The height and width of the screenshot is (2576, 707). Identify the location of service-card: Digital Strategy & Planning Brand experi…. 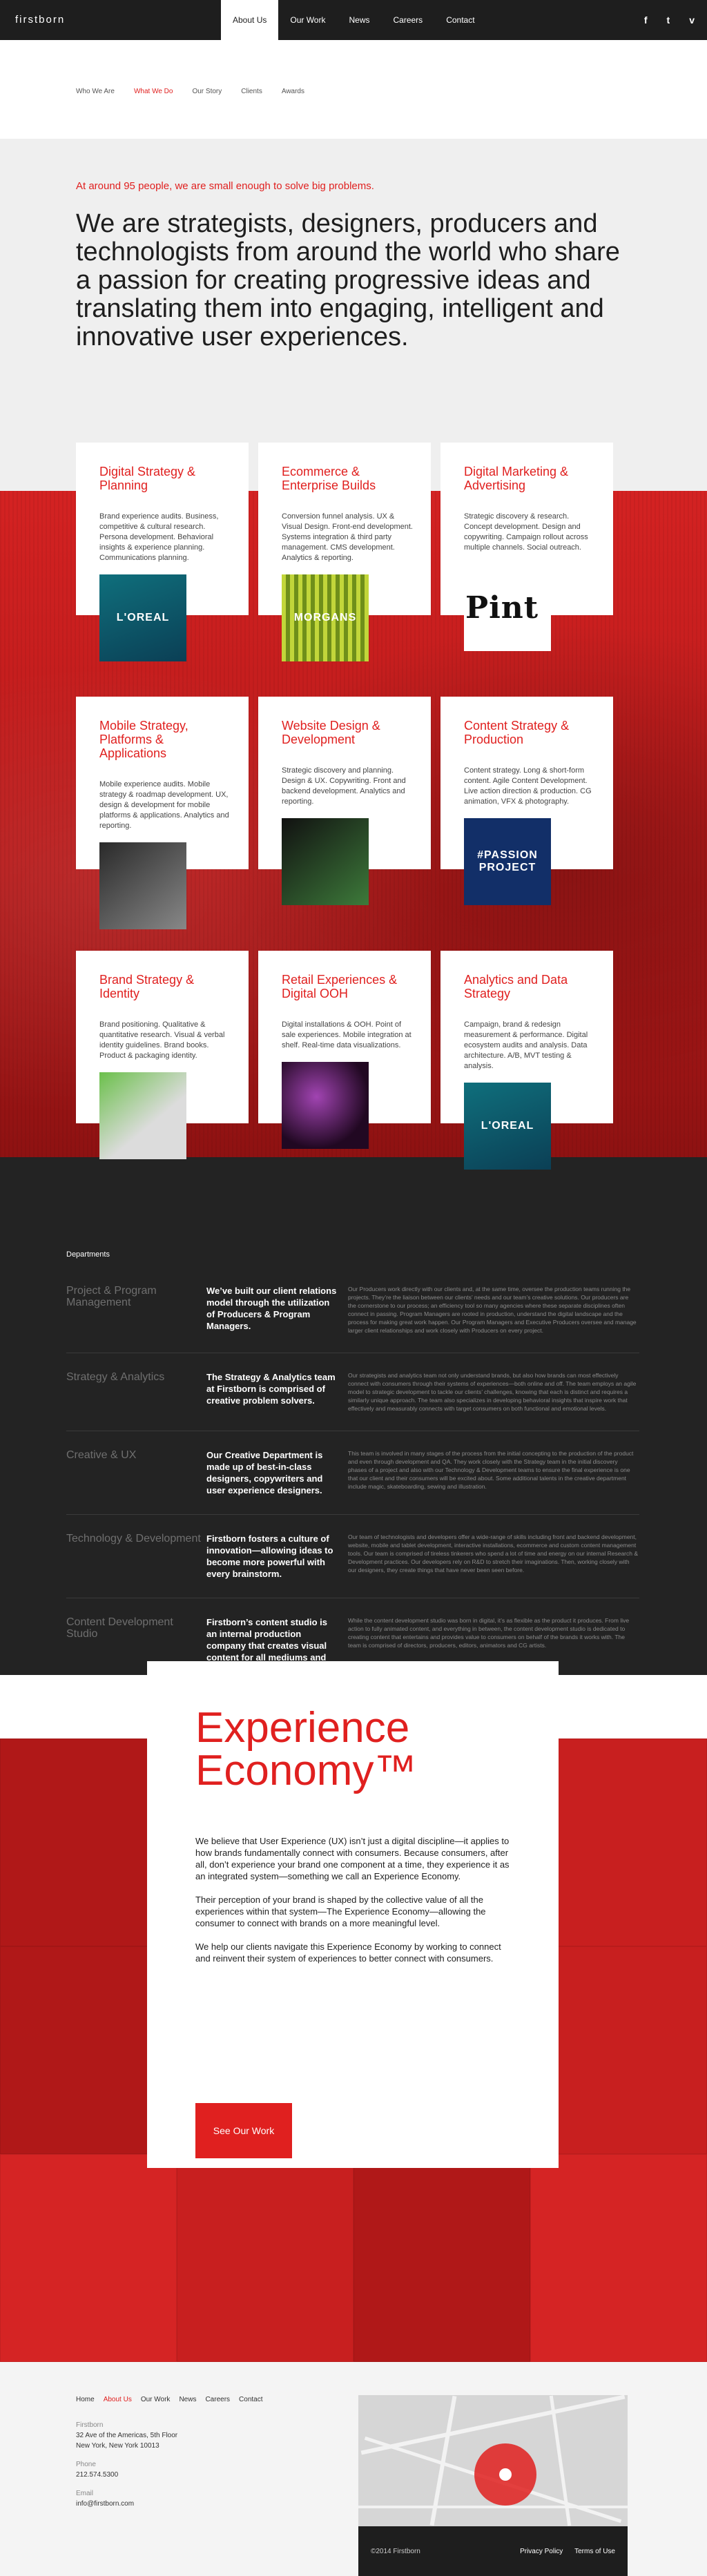
(162, 552).